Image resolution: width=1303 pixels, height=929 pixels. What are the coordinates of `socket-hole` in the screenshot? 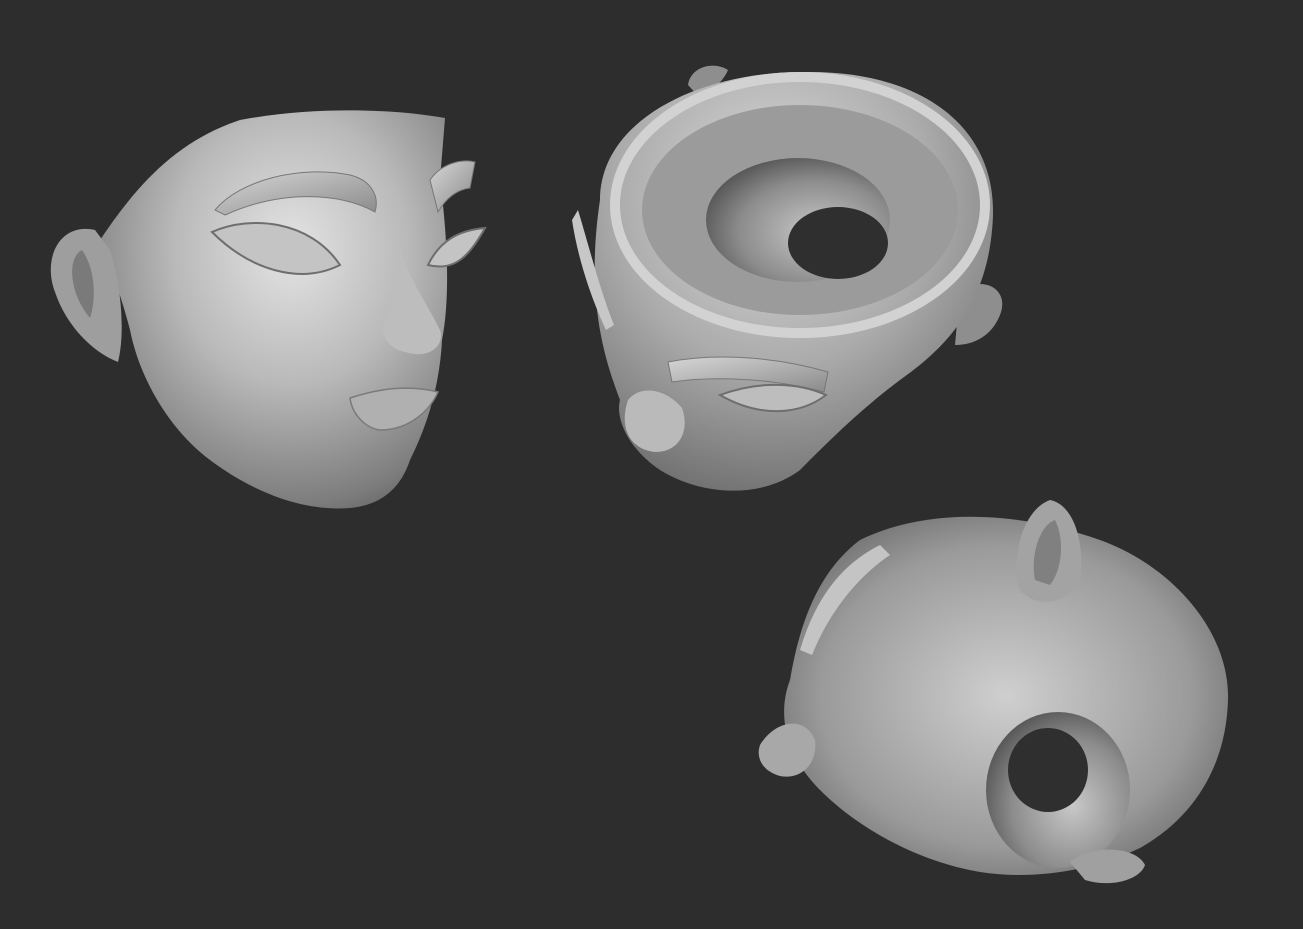 It's located at (838, 243).